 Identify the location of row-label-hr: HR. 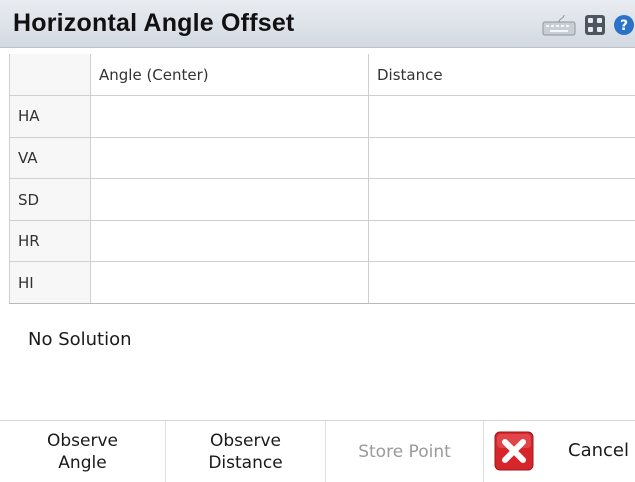
(50, 241).